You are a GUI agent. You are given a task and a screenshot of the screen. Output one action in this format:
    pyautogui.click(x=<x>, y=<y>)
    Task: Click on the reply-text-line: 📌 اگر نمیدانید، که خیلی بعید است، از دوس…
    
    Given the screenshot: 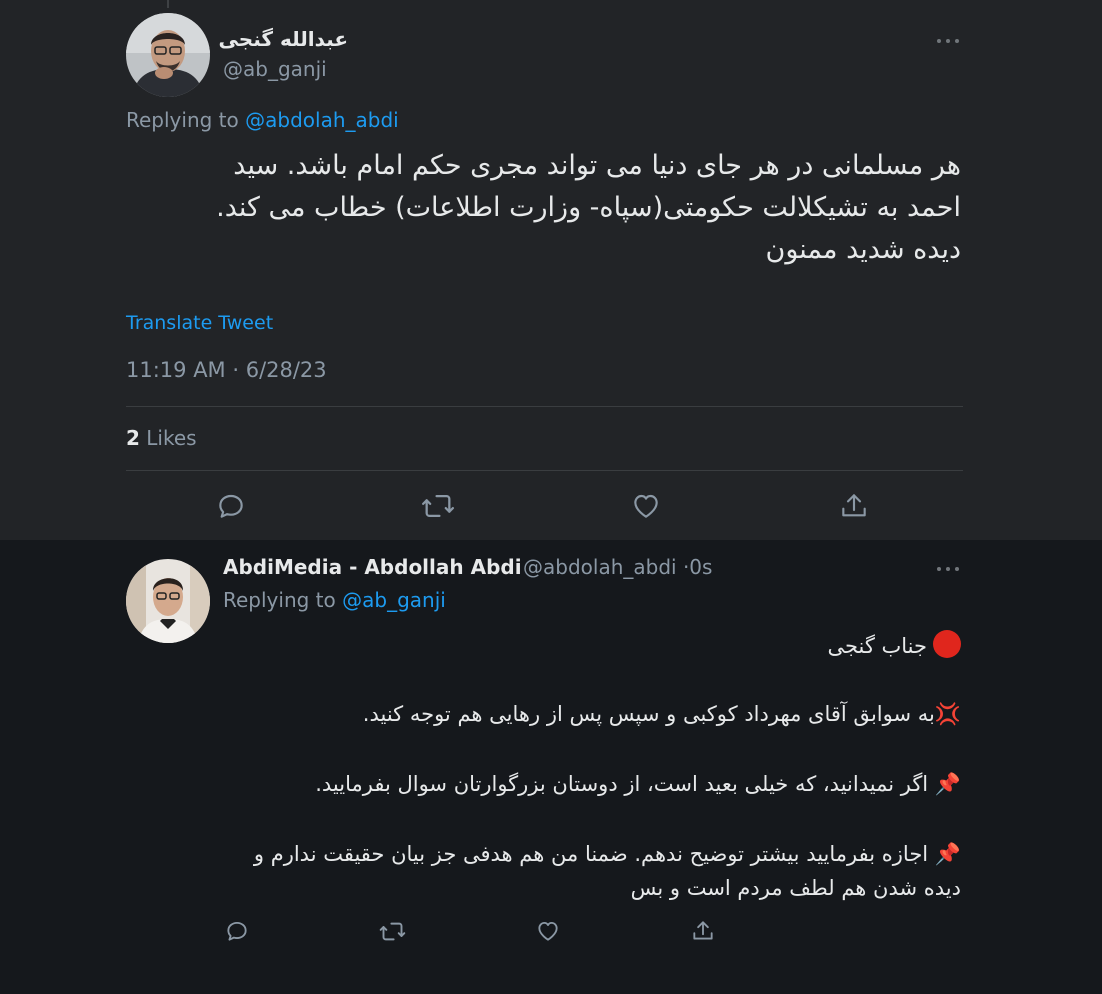 What is the action you would take?
    pyautogui.click(x=638, y=784)
    